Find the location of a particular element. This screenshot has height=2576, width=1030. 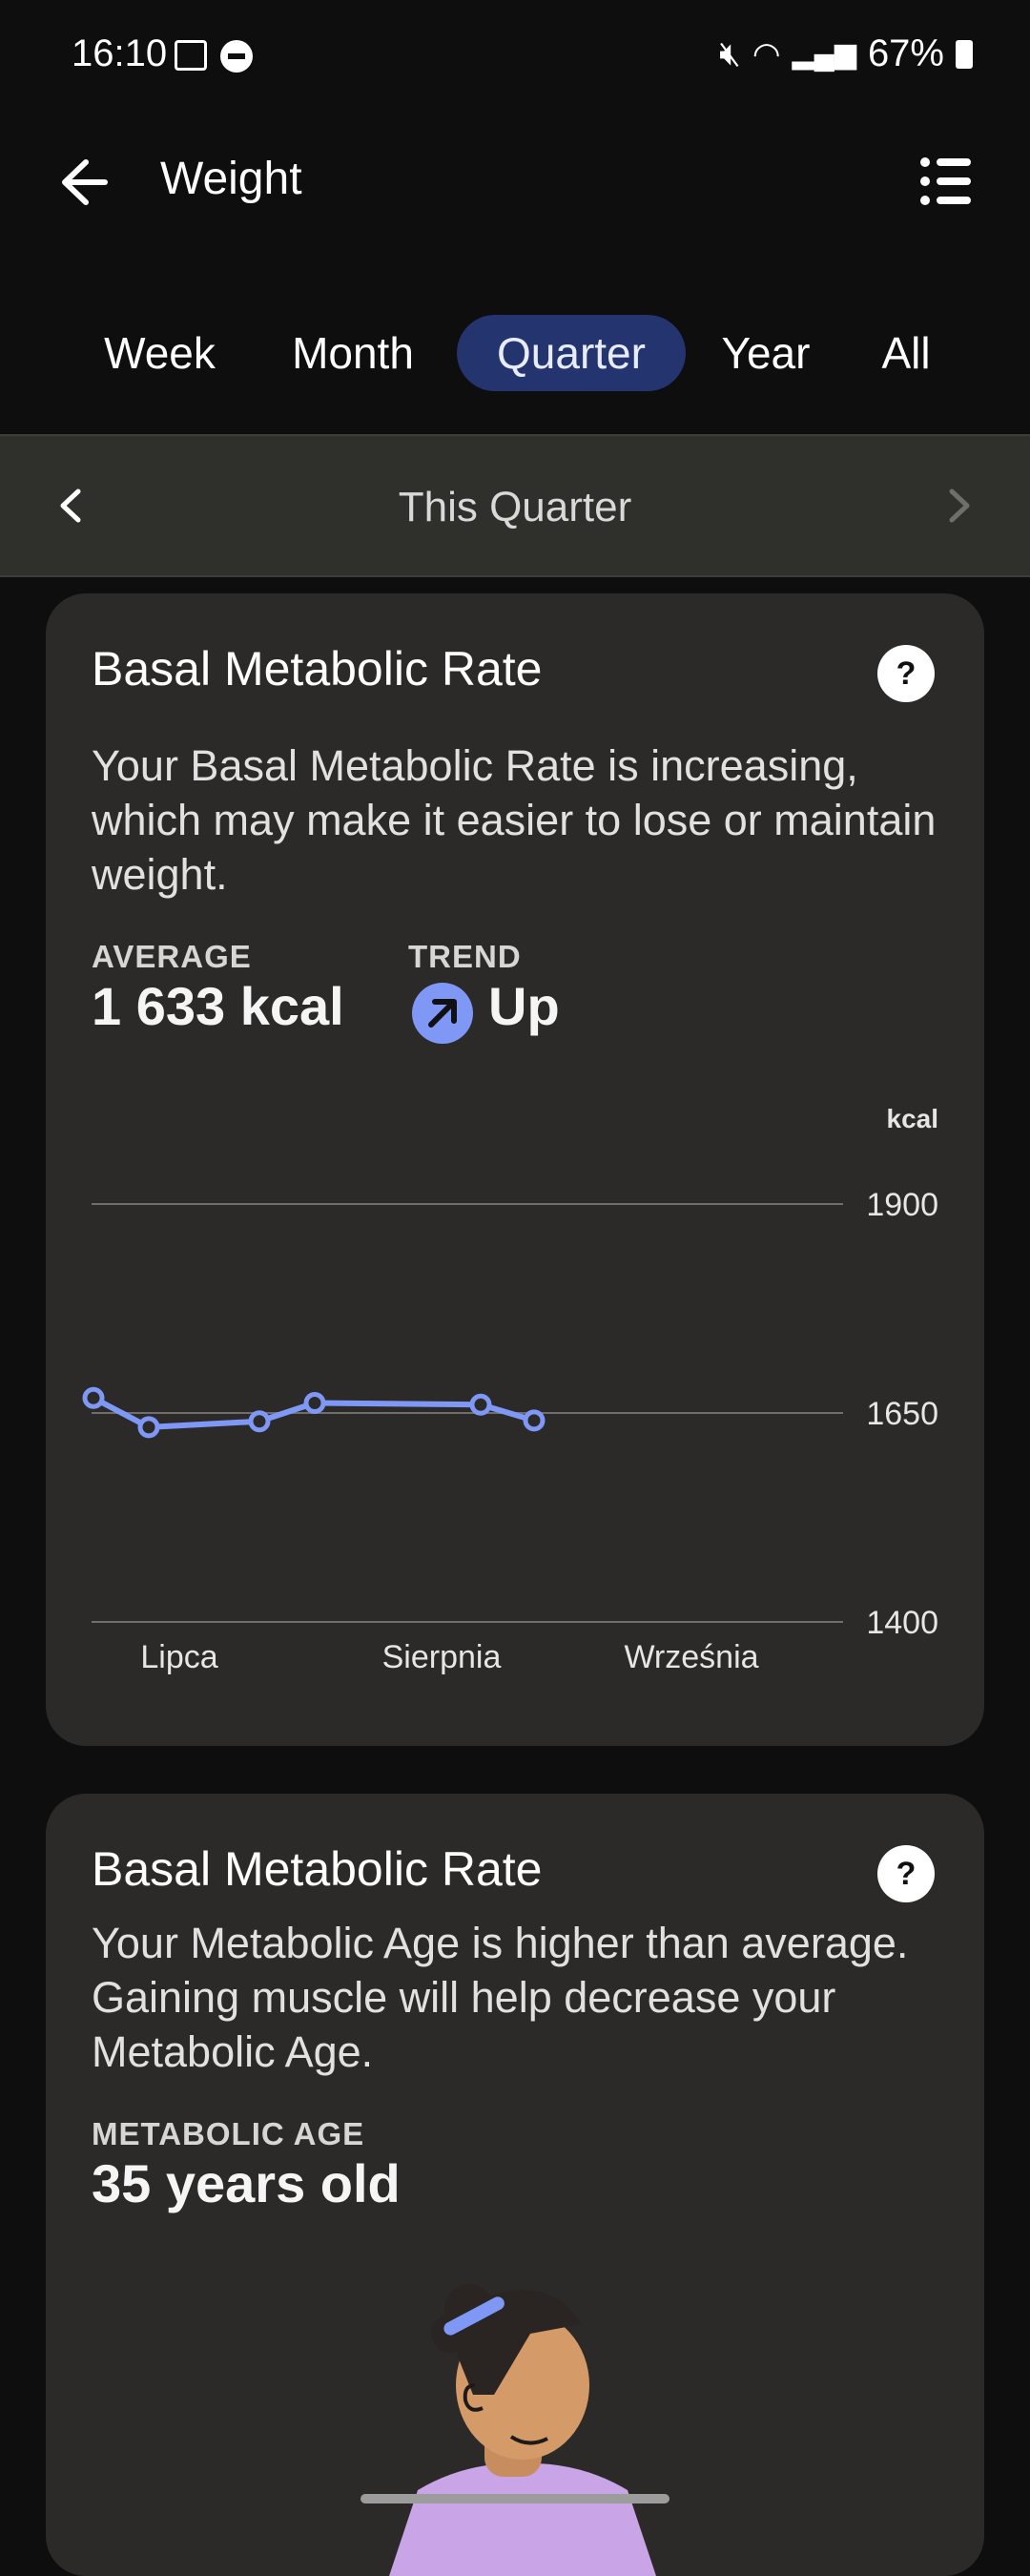

chevron-right-icon is located at coordinates (958, 506).